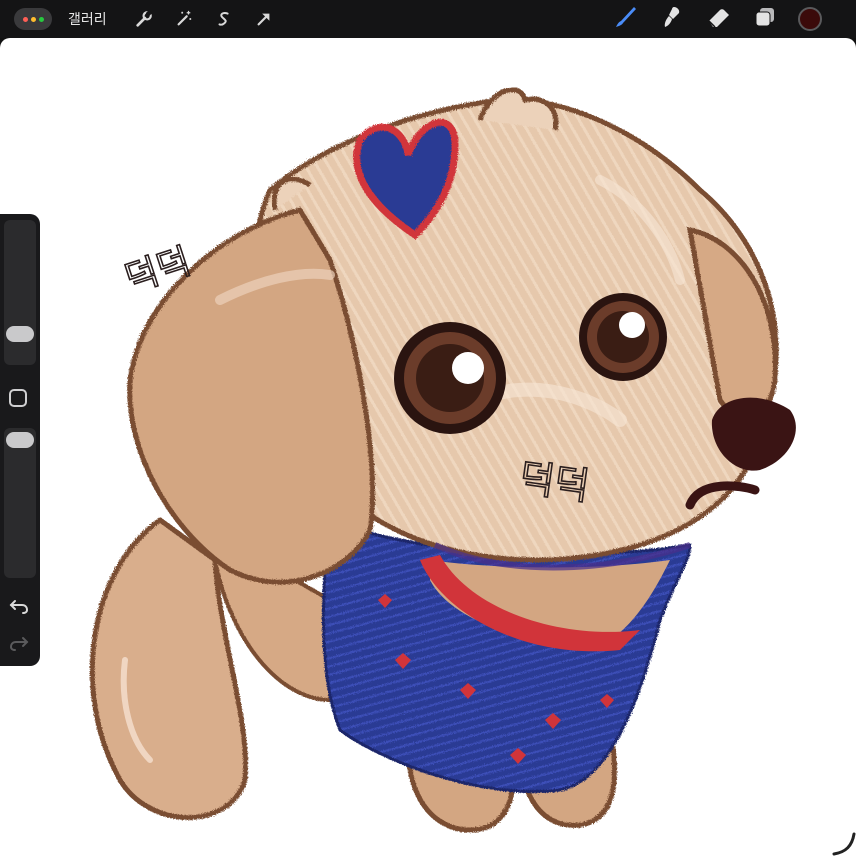  I want to click on smudge-icon, so click(672, 17).